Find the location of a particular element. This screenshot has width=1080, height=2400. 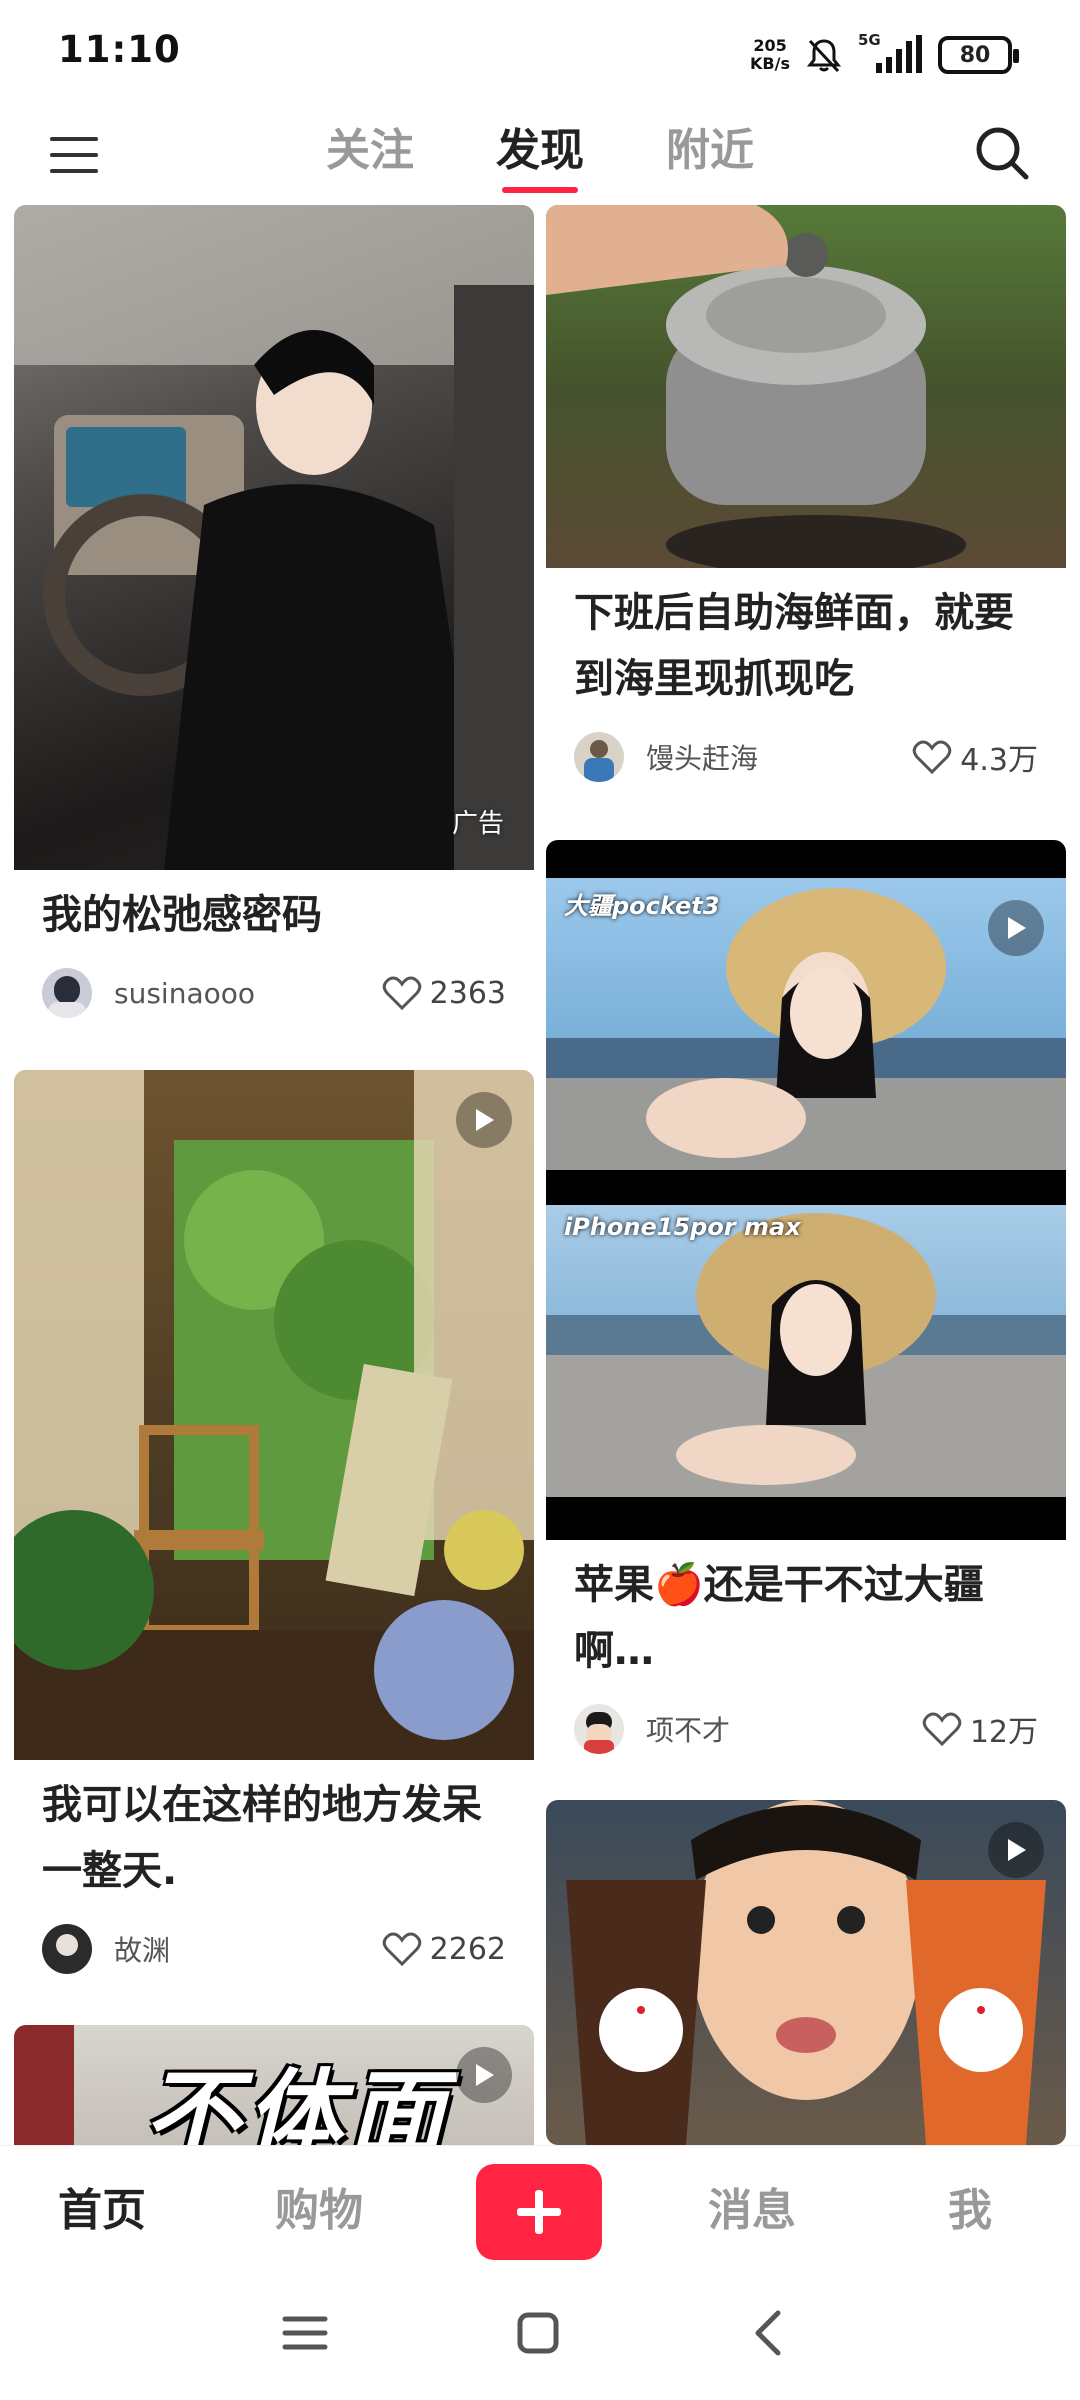

like-count: 4.3万 is located at coordinates (999, 760).